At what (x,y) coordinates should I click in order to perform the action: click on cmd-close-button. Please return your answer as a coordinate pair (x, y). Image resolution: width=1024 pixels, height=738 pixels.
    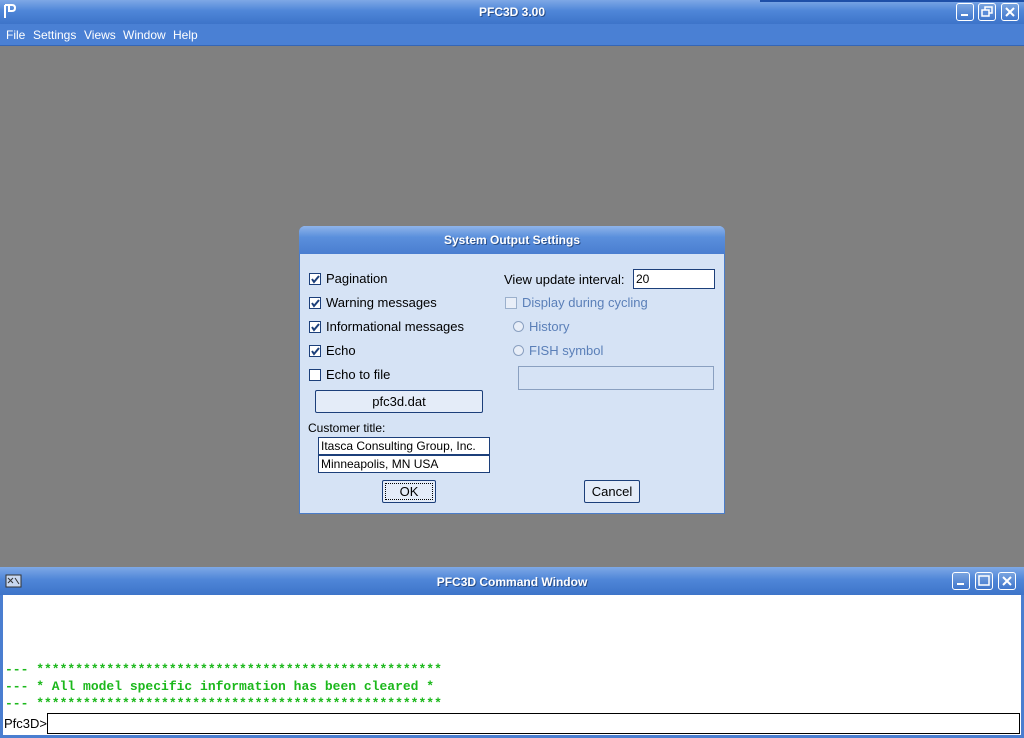
    Looking at the image, I should click on (1007, 581).